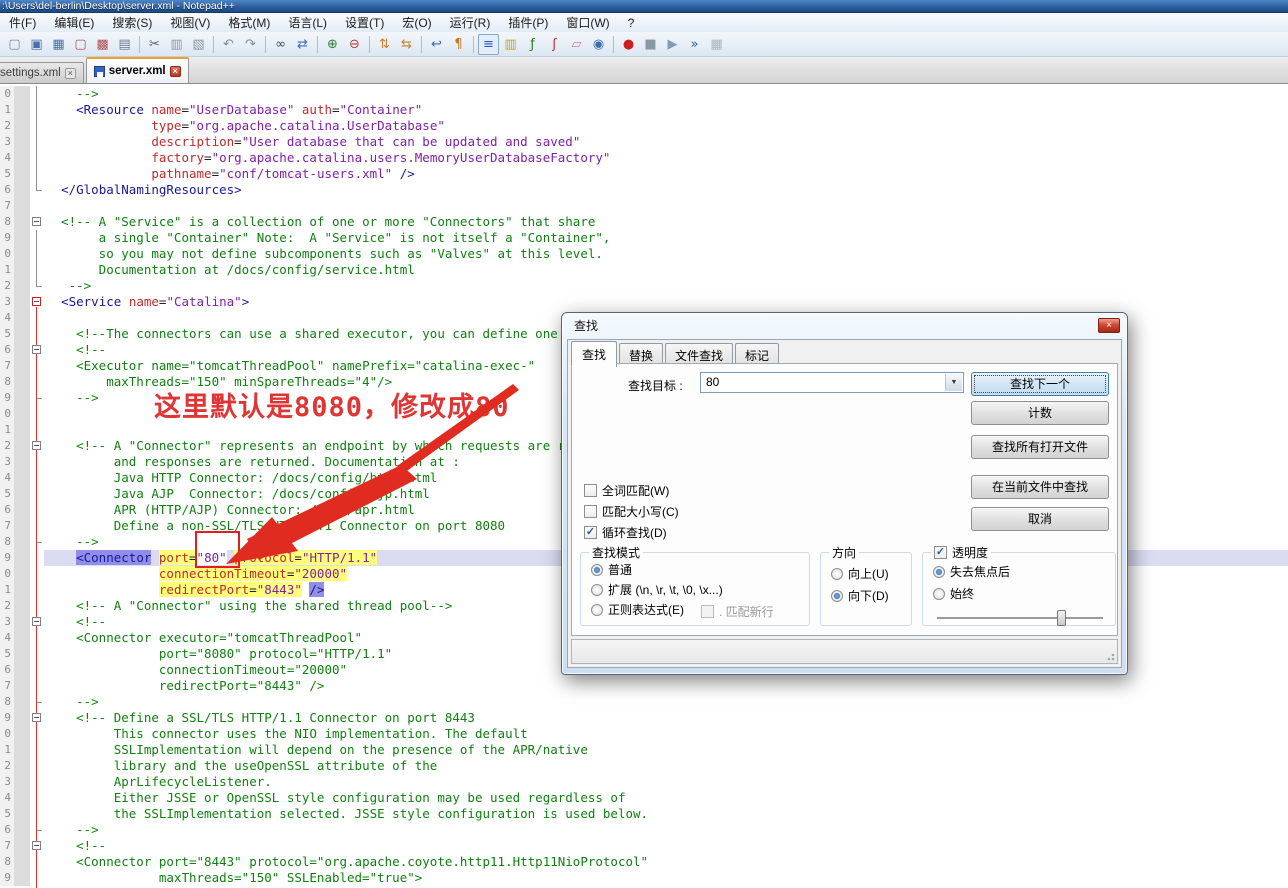  Describe the element at coordinates (58, 44) in the screenshot. I see `save-all-icon: ▦` at that location.